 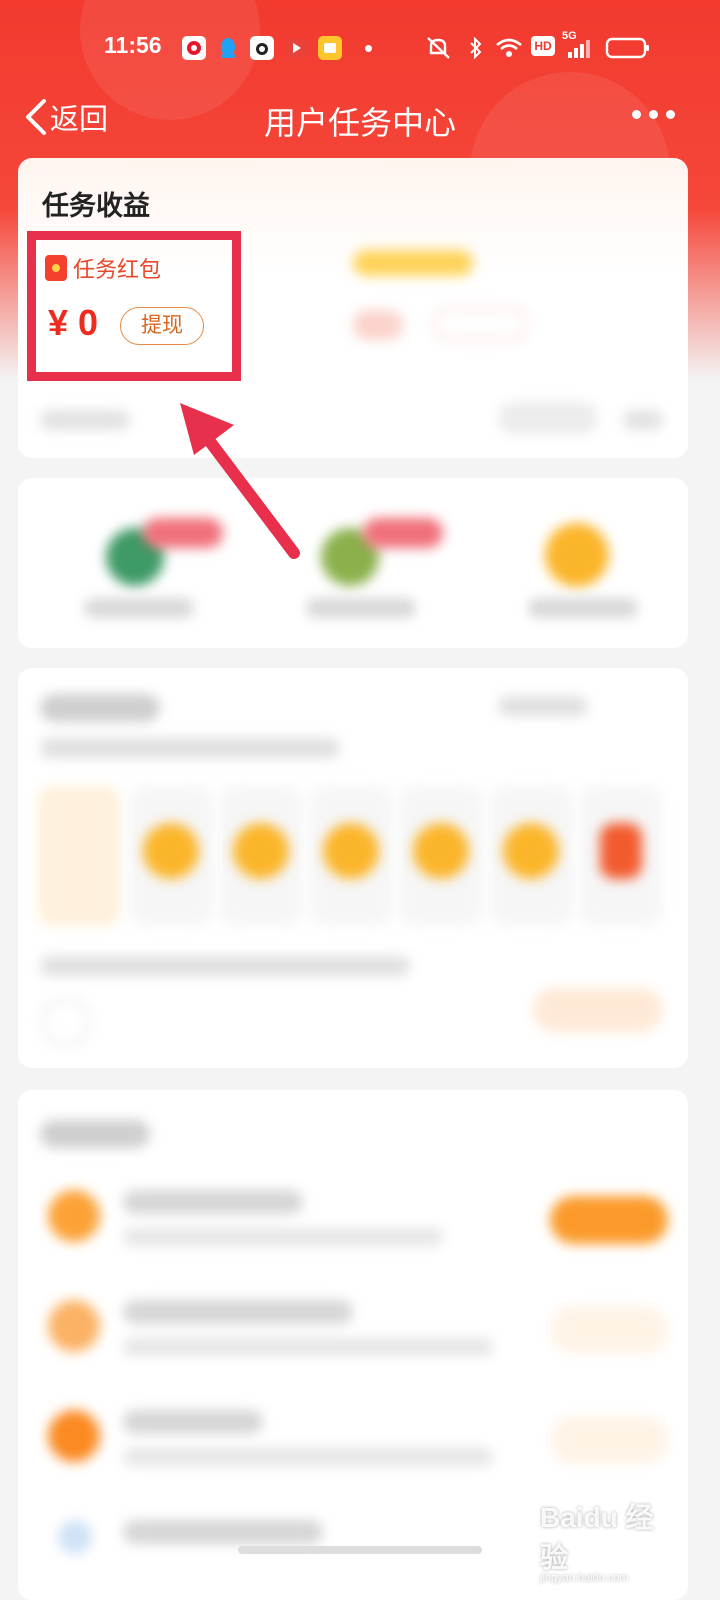 What do you see at coordinates (240, 481) in the screenshot?
I see `annotation-arrow-icon` at bounding box center [240, 481].